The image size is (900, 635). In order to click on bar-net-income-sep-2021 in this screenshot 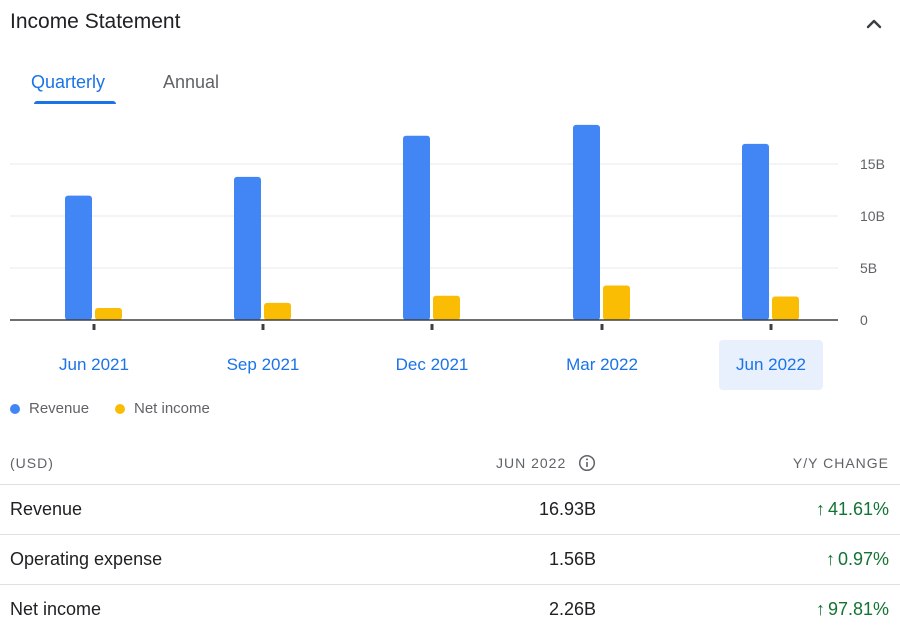, I will do `click(277, 311)`.